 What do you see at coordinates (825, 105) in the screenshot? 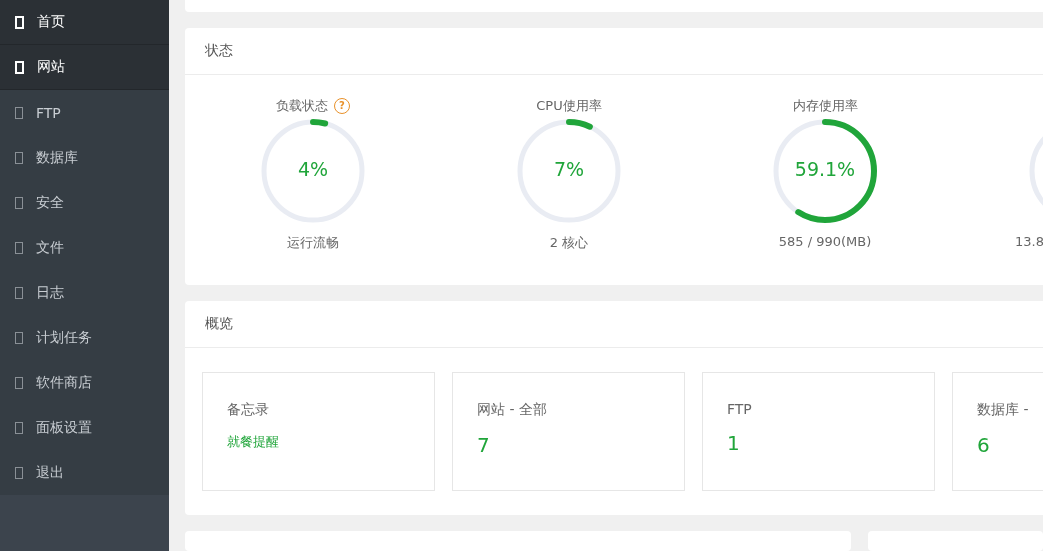
I see `gauge-title: 内存使用率` at bounding box center [825, 105].